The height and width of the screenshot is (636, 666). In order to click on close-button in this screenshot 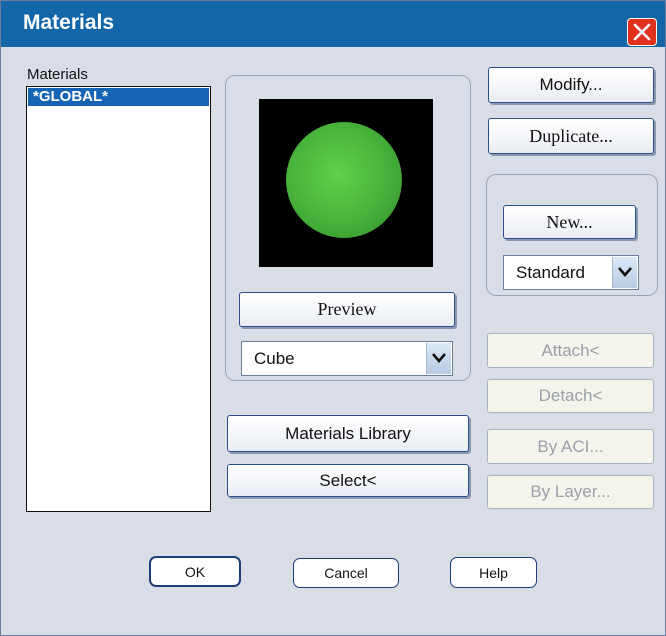, I will do `click(642, 32)`.